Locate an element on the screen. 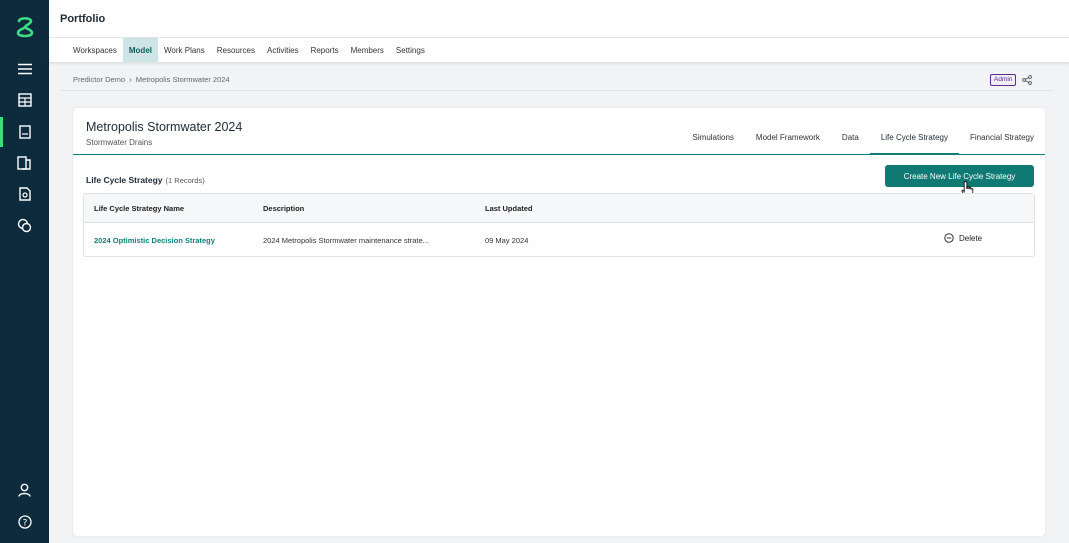 The width and height of the screenshot is (1069, 543). top-bar: Portfolio is located at coordinates (559, 19).